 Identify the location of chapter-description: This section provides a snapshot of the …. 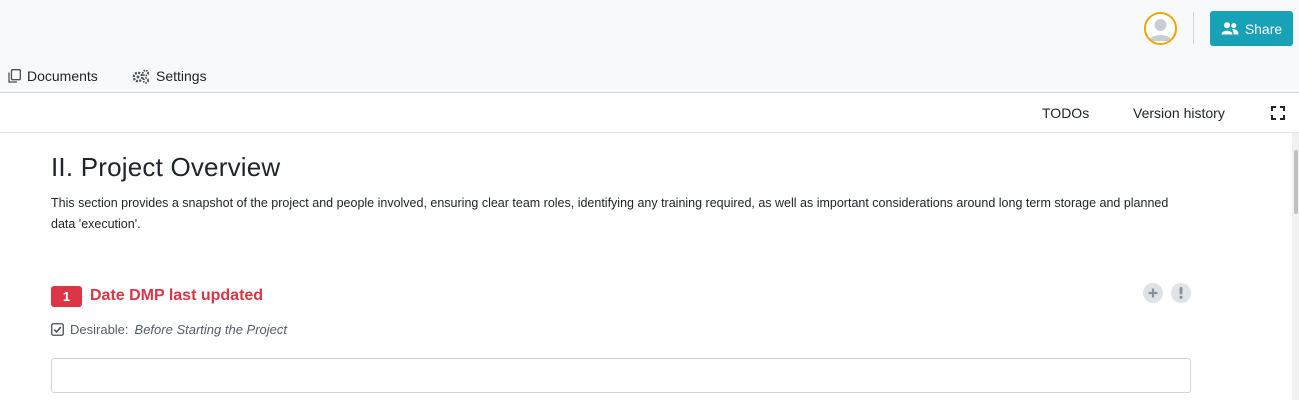
(610, 213).